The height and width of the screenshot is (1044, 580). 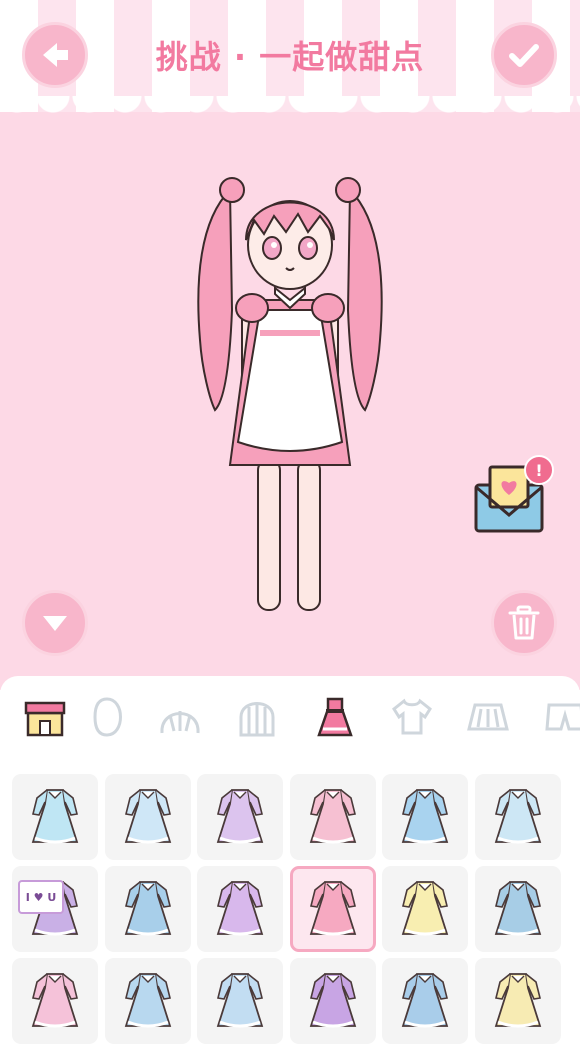 I want to click on tab-face, so click(x=107, y=717).